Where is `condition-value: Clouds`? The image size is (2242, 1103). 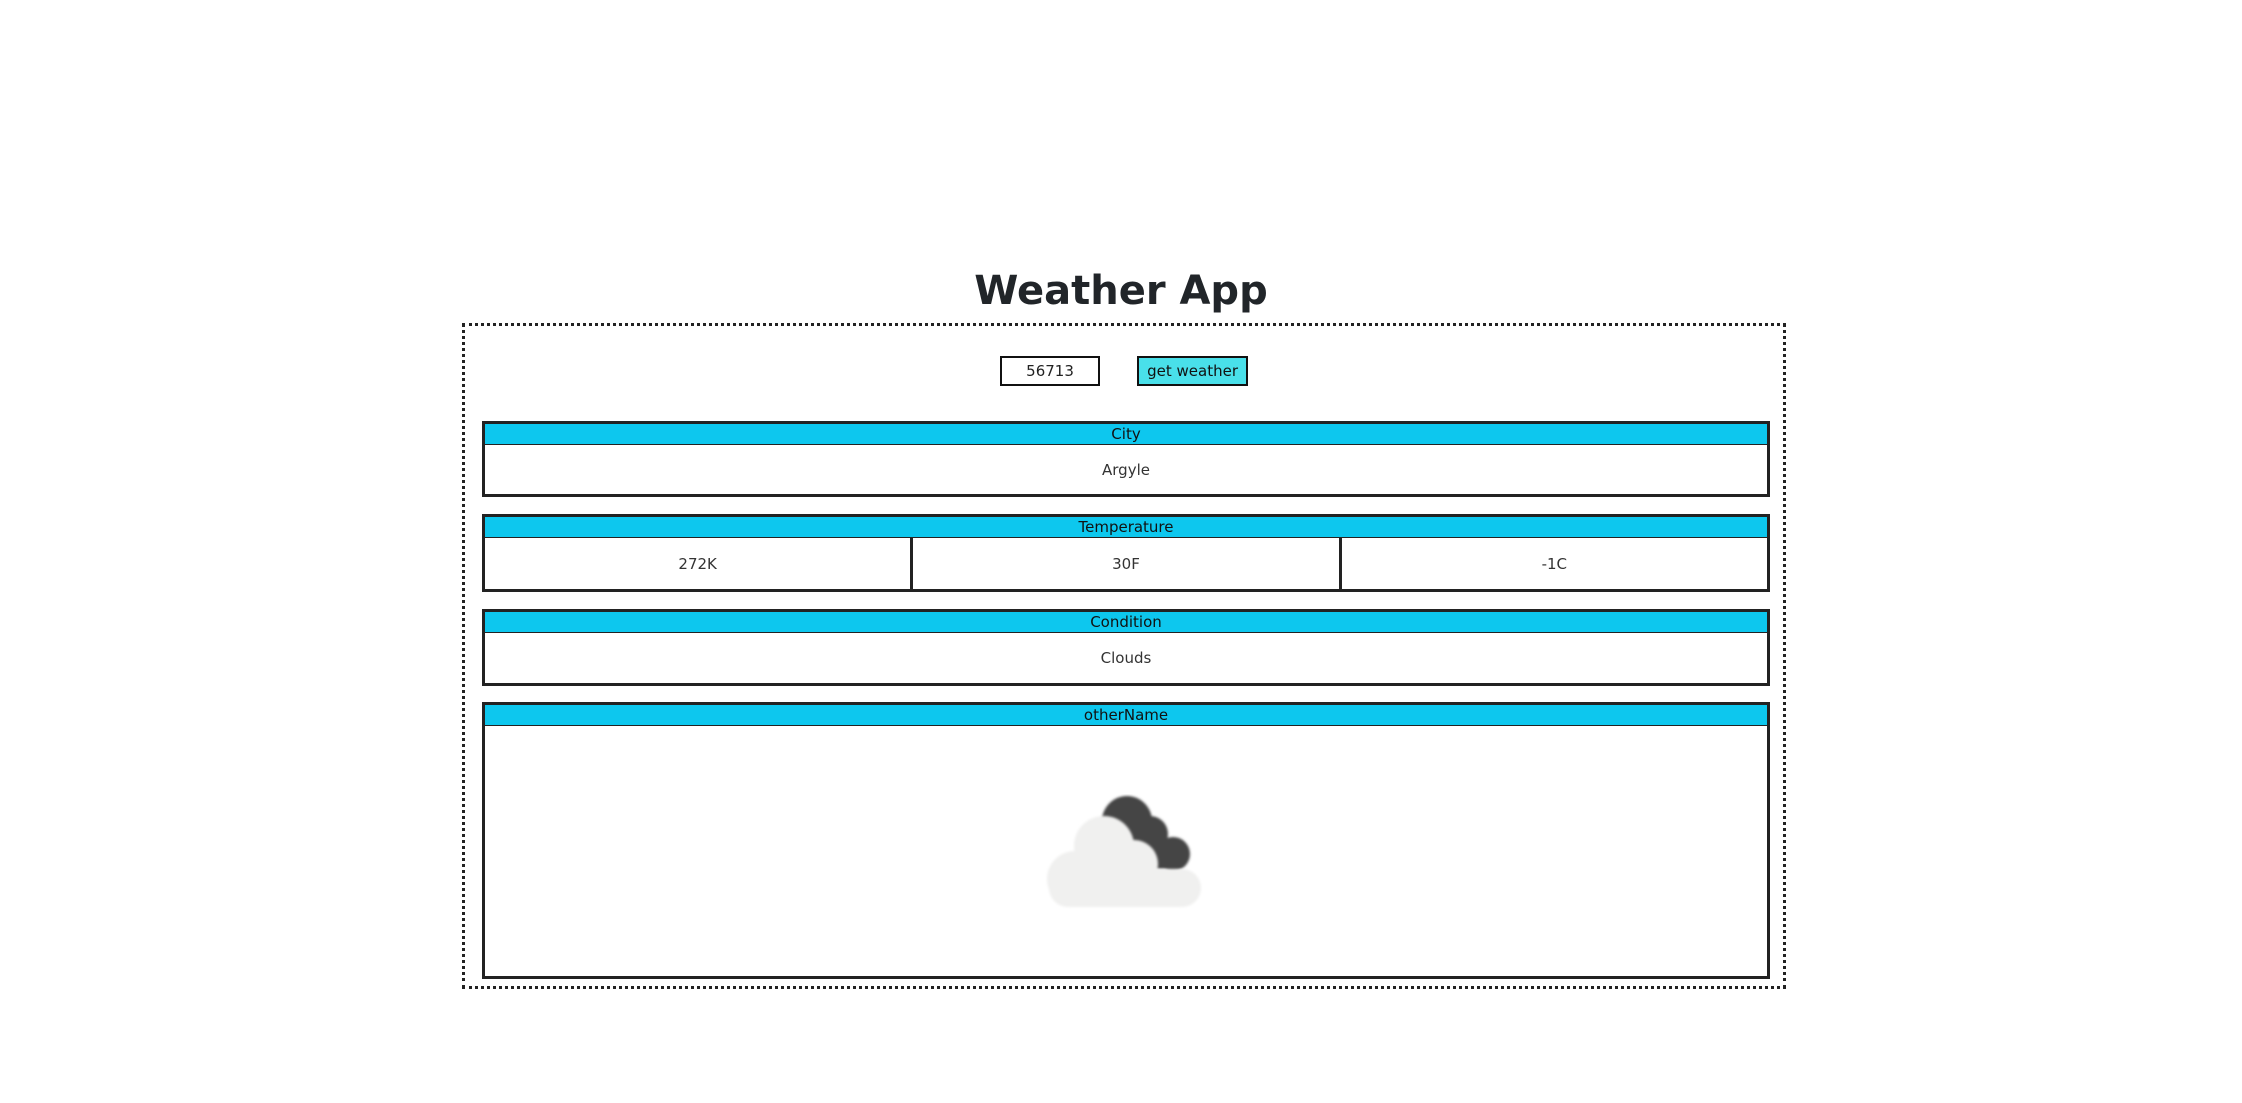 condition-value: Clouds is located at coordinates (1126, 658).